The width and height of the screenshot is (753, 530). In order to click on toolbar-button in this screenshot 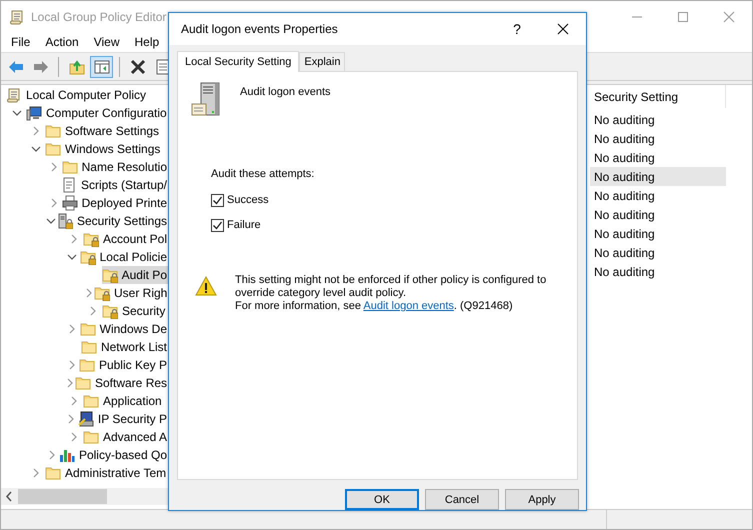, I will do `click(101, 67)`.